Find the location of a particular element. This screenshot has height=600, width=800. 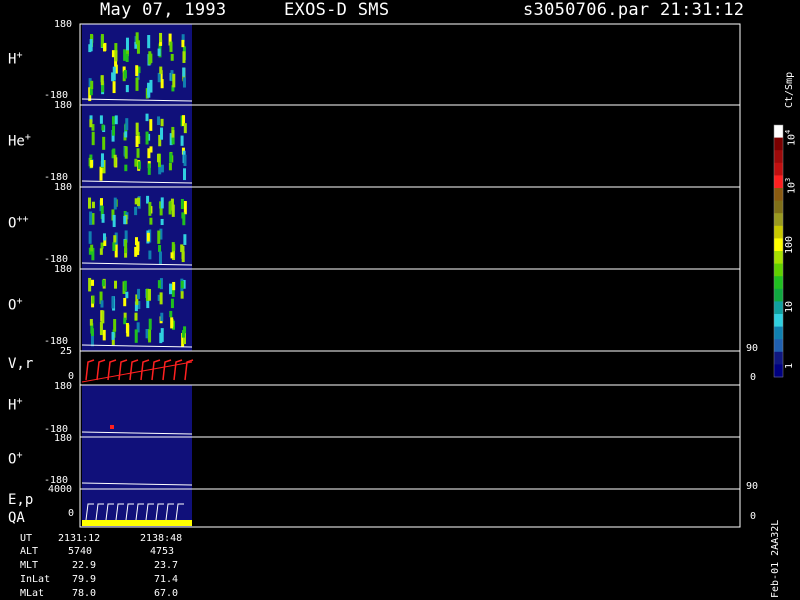

qa-bar is located at coordinates (137, 523).